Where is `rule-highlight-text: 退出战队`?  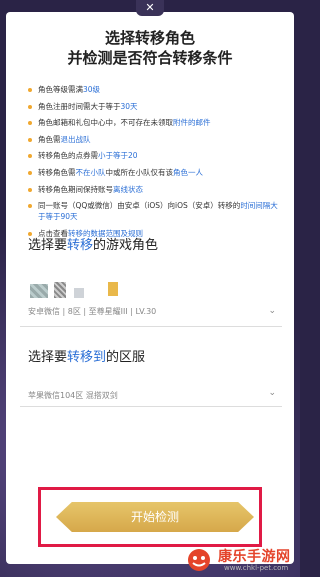 rule-highlight-text: 退出战队 is located at coordinates (75, 139).